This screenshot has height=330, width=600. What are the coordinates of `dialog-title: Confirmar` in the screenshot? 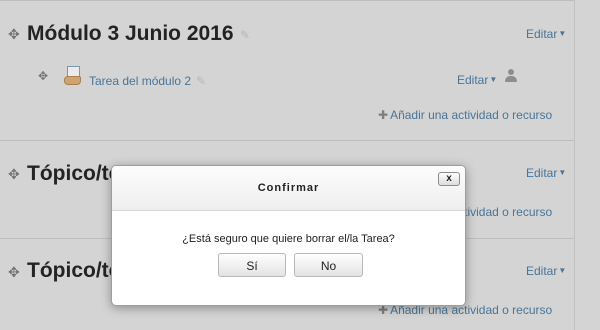 It's located at (288, 188).